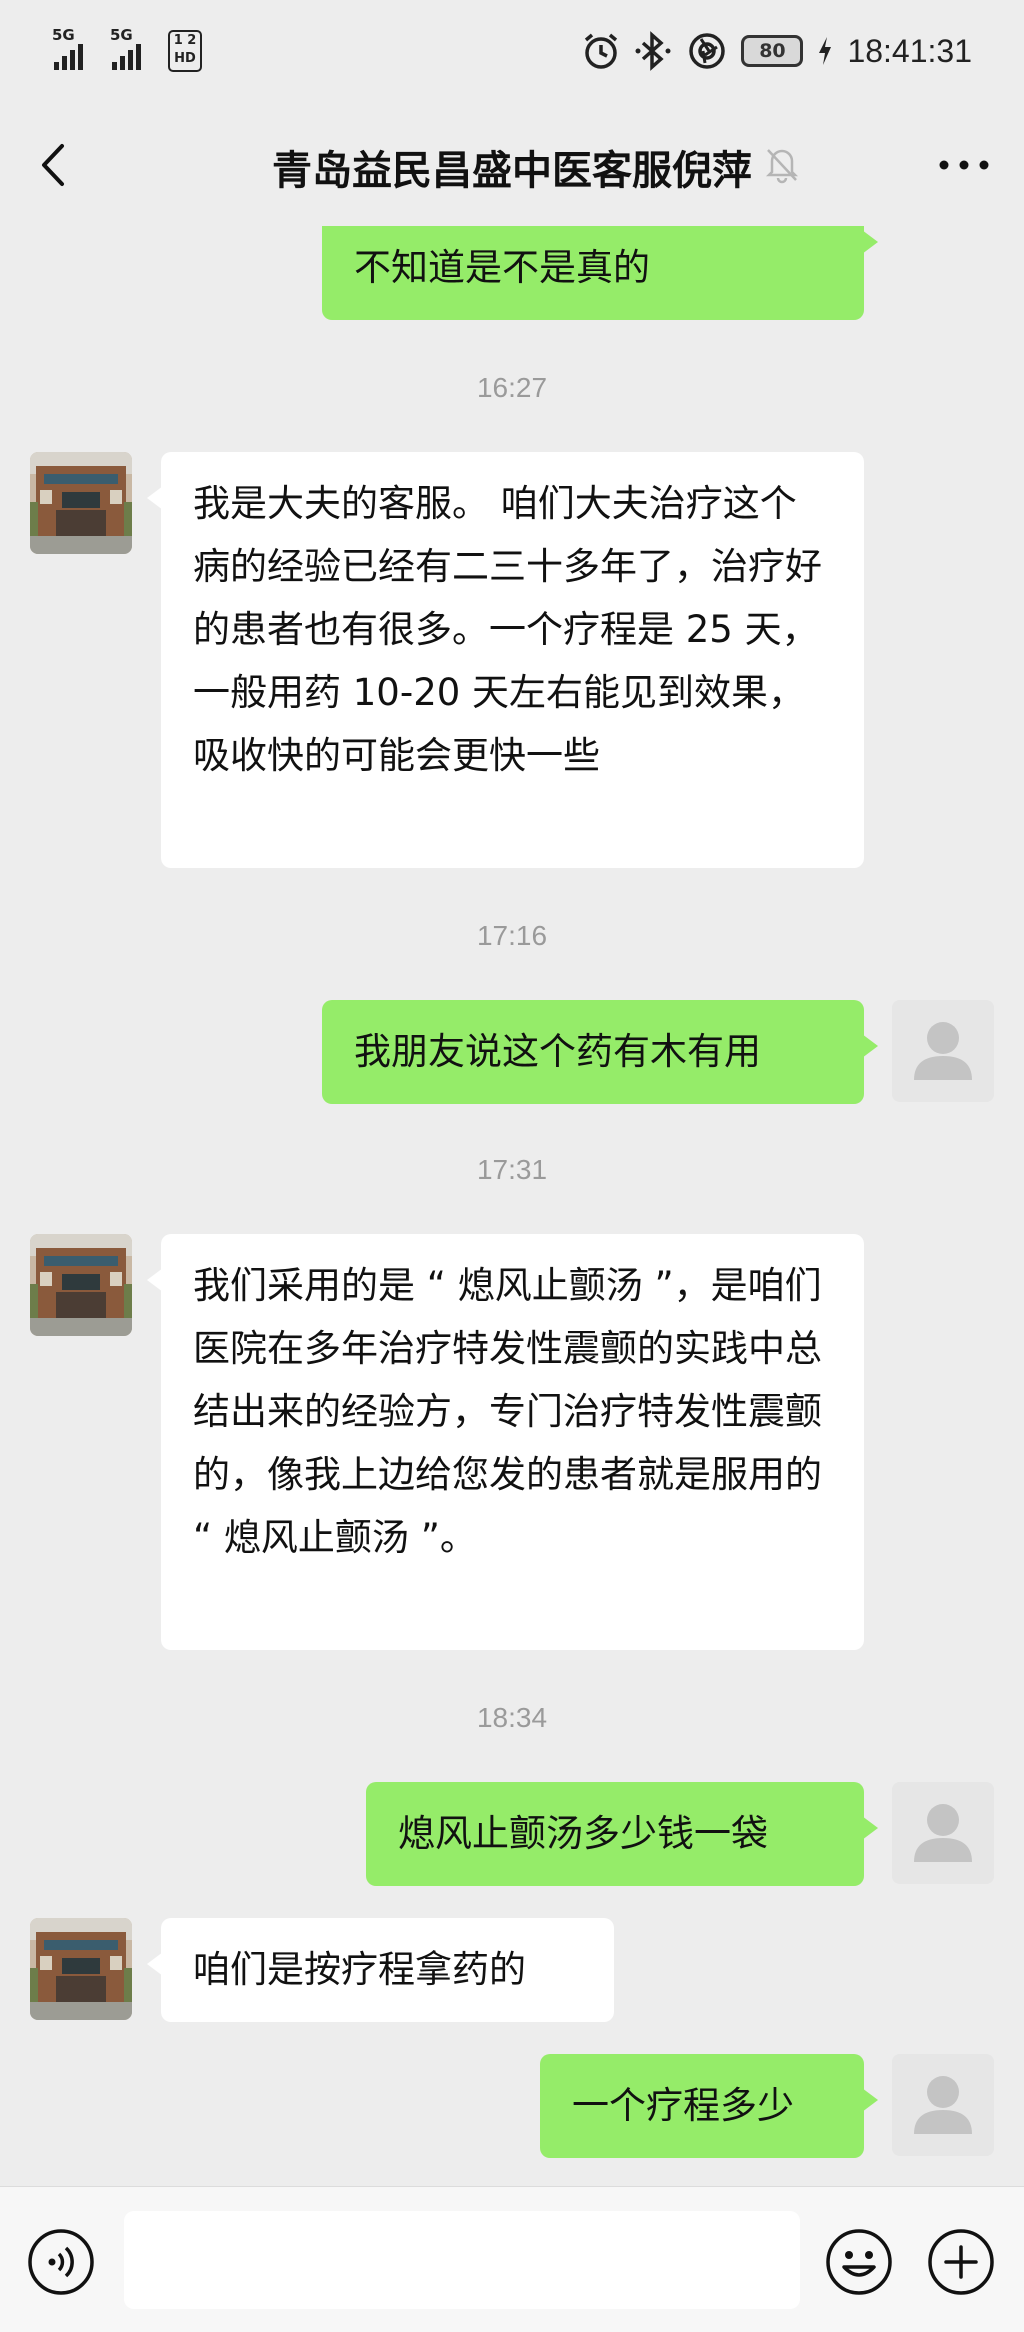 The image size is (1024, 2332). What do you see at coordinates (782, 166) in the screenshot?
I see `bell-off-icon` at bounding box center [782, 166].